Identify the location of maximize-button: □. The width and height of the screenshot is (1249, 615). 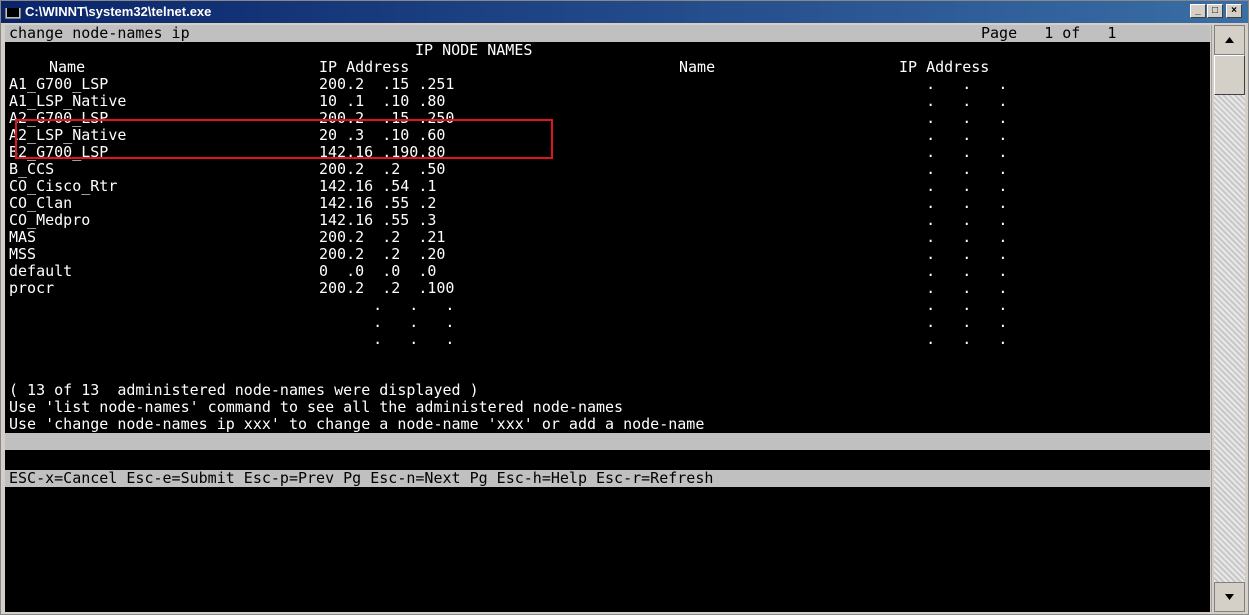
(1215, 11).